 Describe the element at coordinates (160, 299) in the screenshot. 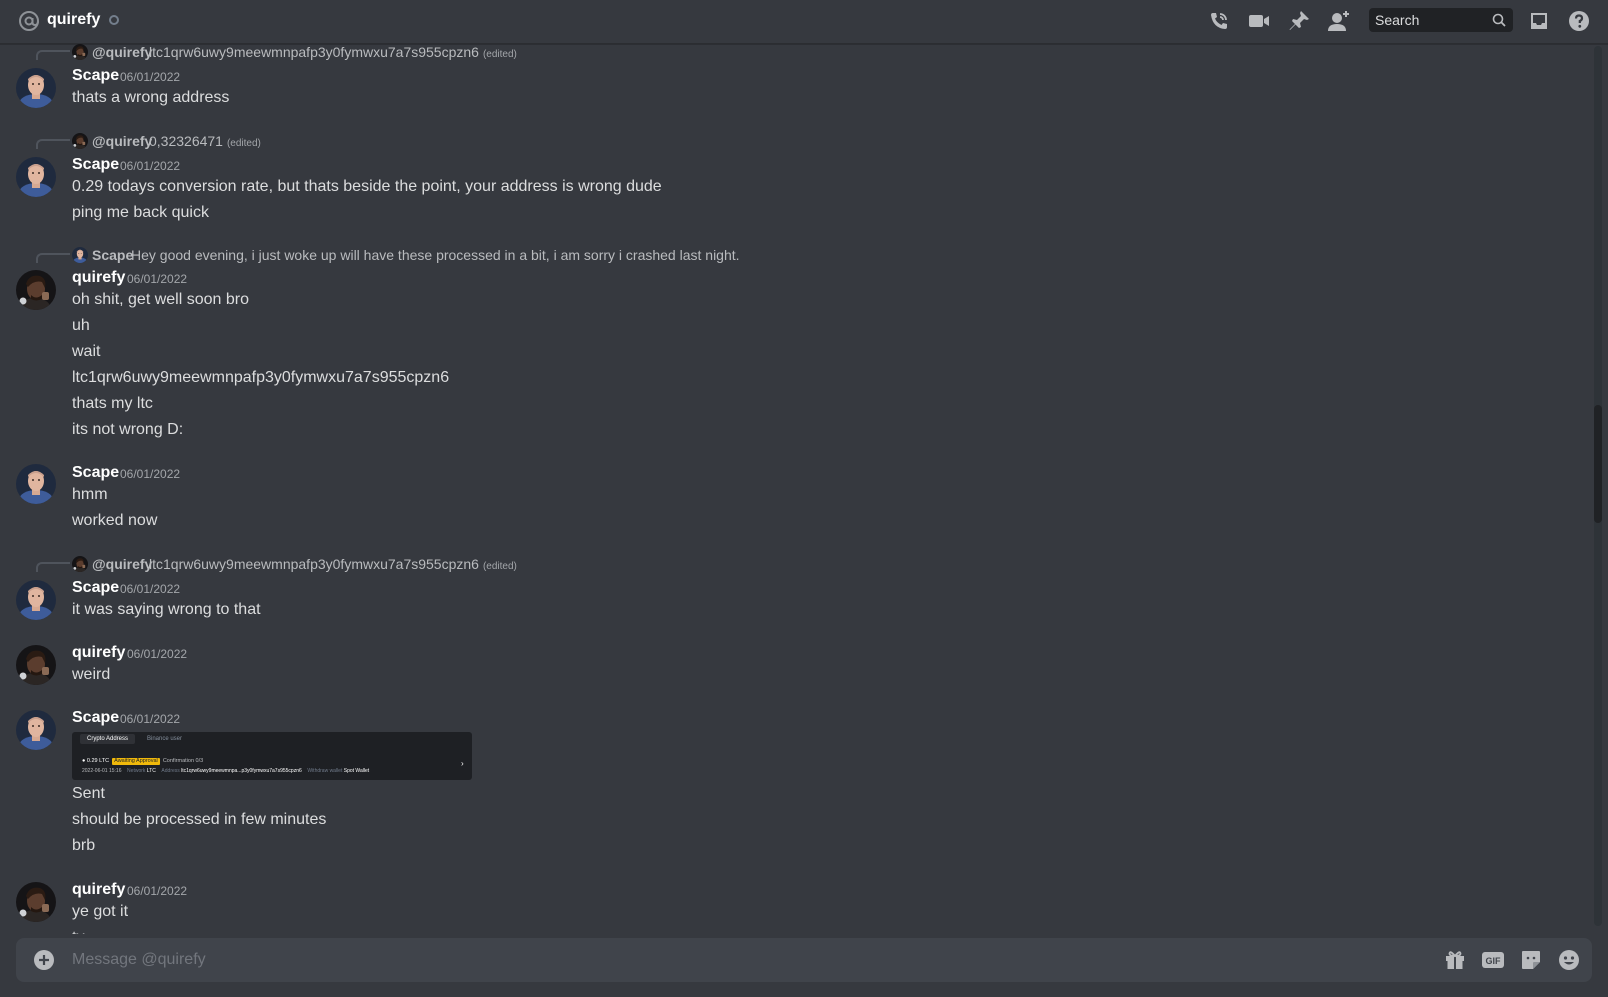

I see `message-text: oh shit, get well soon bro` at that location.